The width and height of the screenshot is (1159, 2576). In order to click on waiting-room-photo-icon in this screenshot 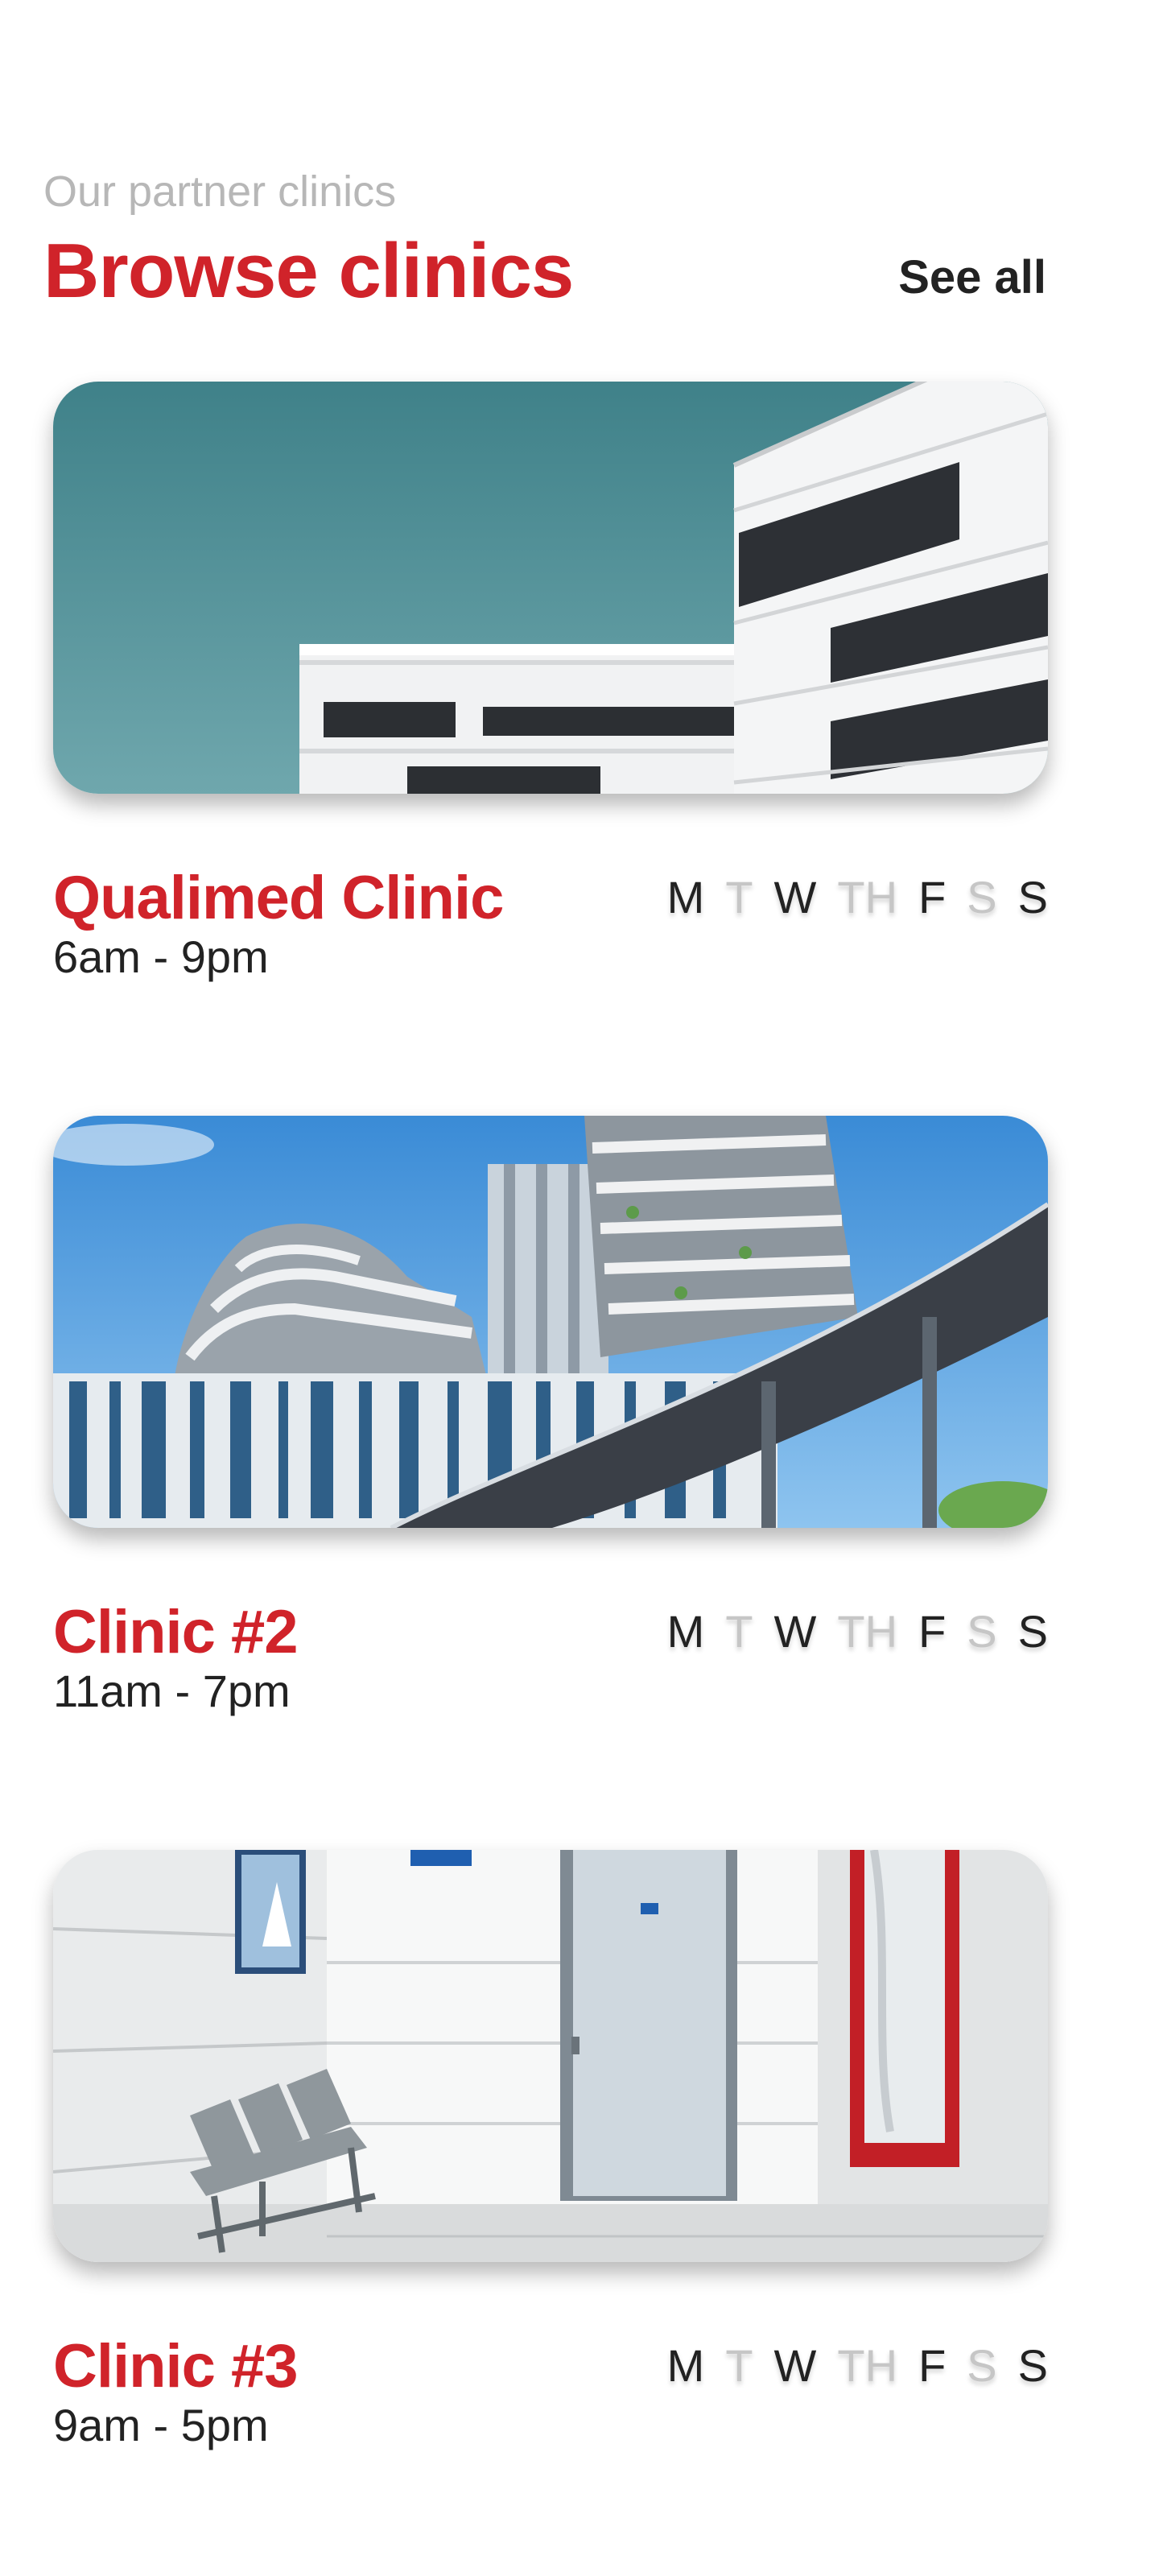, I will do `click(550, 2056)`.